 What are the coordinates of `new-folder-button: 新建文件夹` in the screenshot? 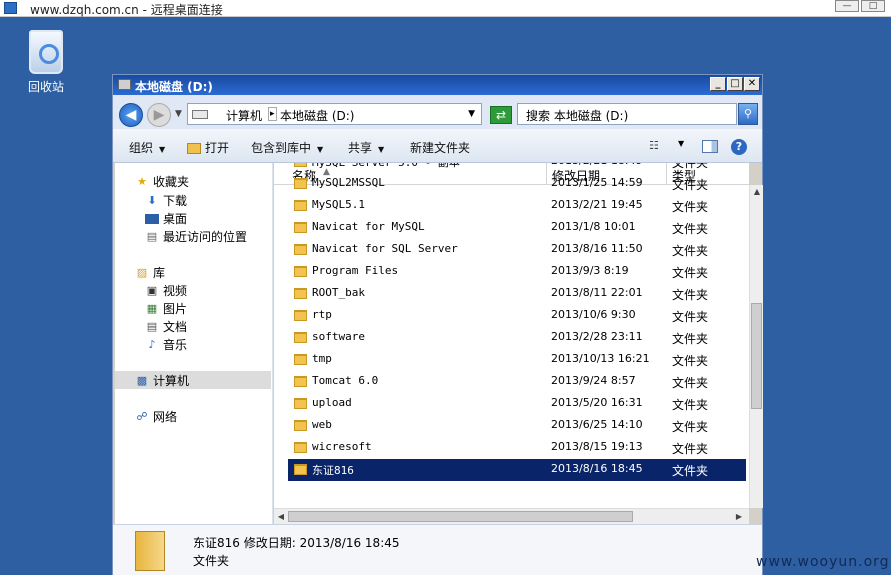 It's located at (440, 147).